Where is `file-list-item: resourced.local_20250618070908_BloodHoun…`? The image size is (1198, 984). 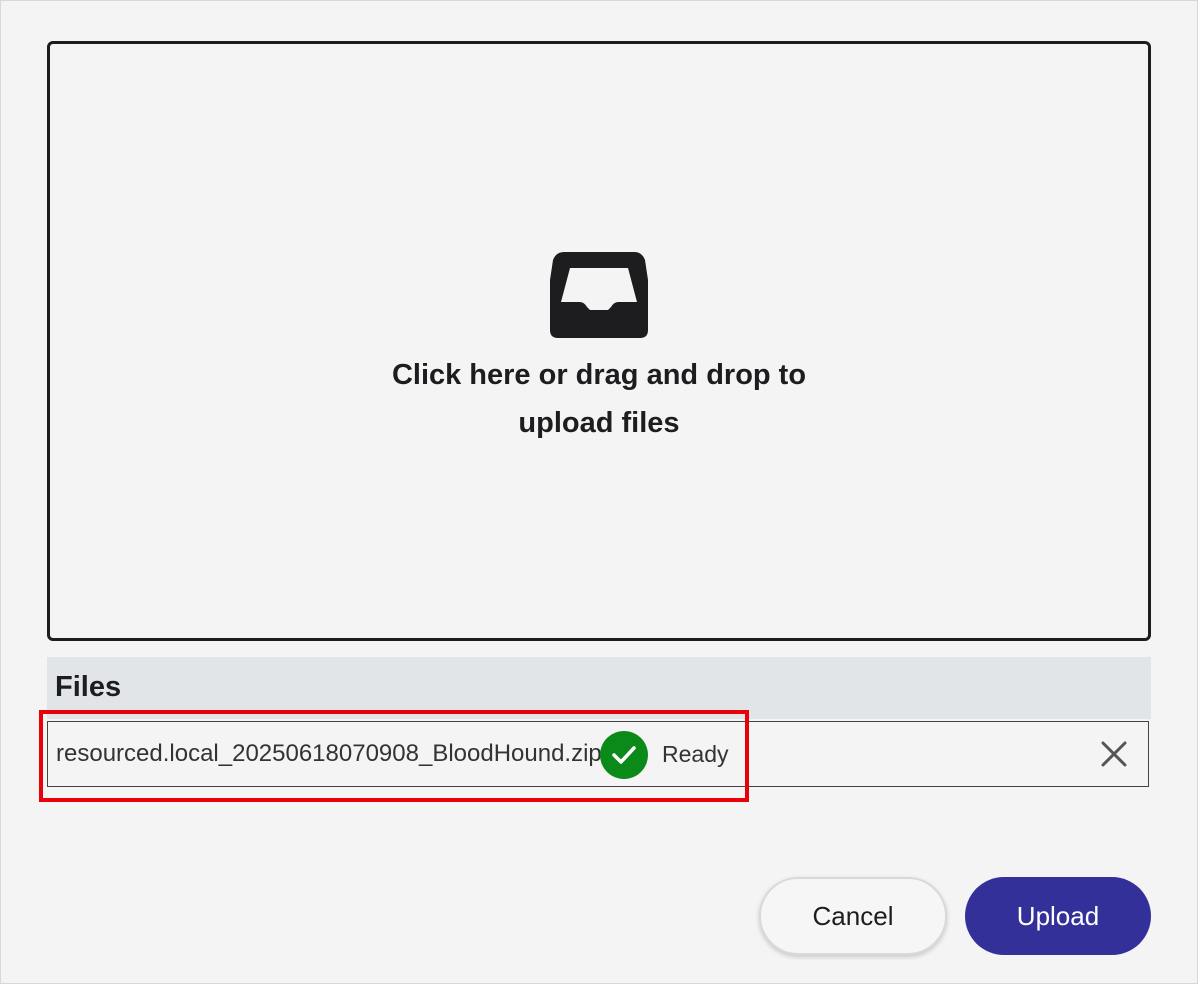 file-list-item: resourced.local_20250618070908_BloodHoun… is located at coordinates (598, 754).